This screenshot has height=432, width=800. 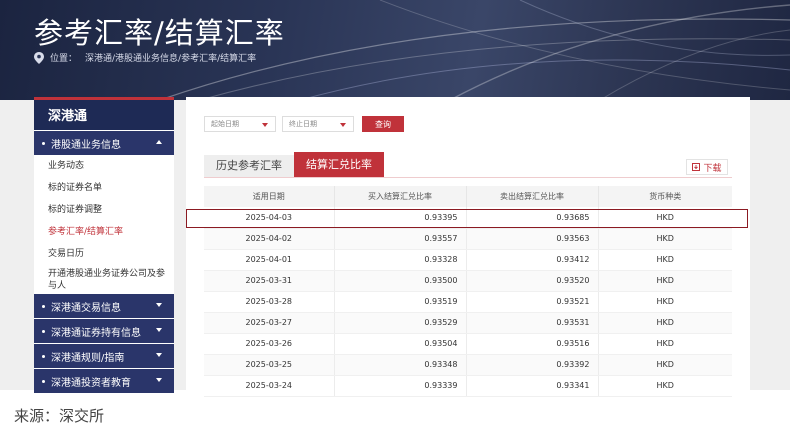 What do you see at coordinates (159, 142) in the screenshot?
I see `caret-up-icon` at bounding box center [159, 142].